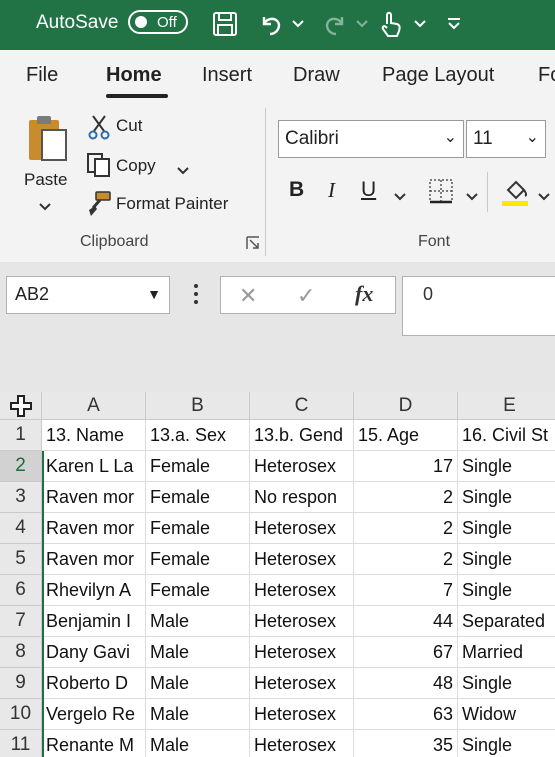 The height and width of the screenshot is (757, 555). I want to click on font-name-select: Calibri ⌄, so click(371, 139).